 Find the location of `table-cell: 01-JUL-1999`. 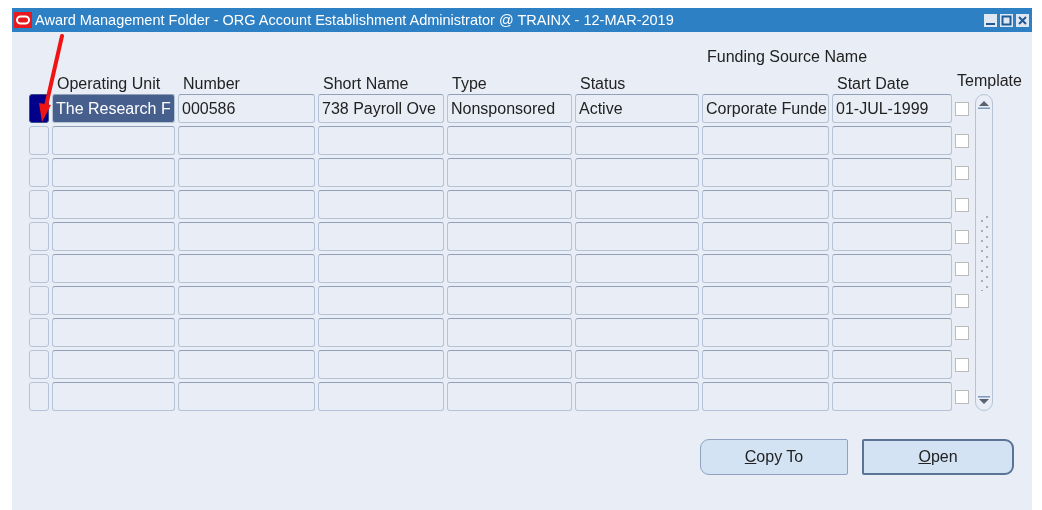

table-cell: 01-JUL-1999 is located at coordinates (892, 108).